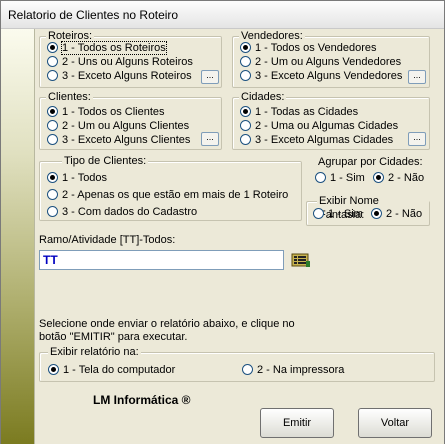 This screenshot has height=444, width=445. What do you see at coordinates (327, 126) in the screenshot?
I see `cidades-option-2-label: 2 - Uma ou Algumas Cidades` at bounding box center [327, 126].